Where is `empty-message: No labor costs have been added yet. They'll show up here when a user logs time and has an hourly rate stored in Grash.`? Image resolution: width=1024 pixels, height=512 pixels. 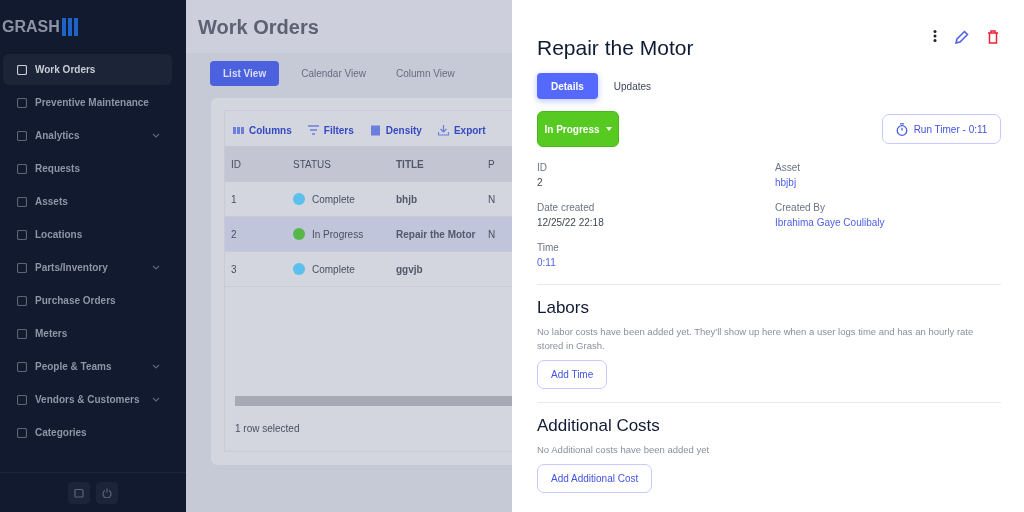 empty-message: No labor costs have been added yet. They'll show up here when a user logs time and has an hourly rate stored in Grash. is located at coordinates (756, 339).